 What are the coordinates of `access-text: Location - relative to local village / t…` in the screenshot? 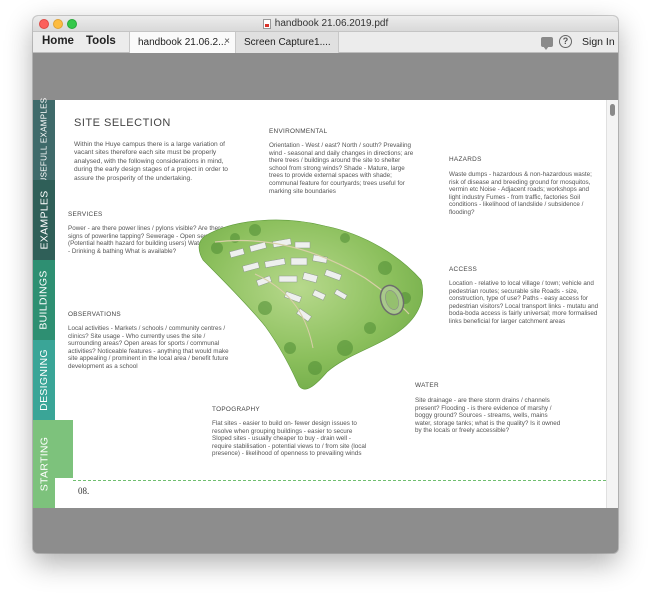 It's located at (524, 302).